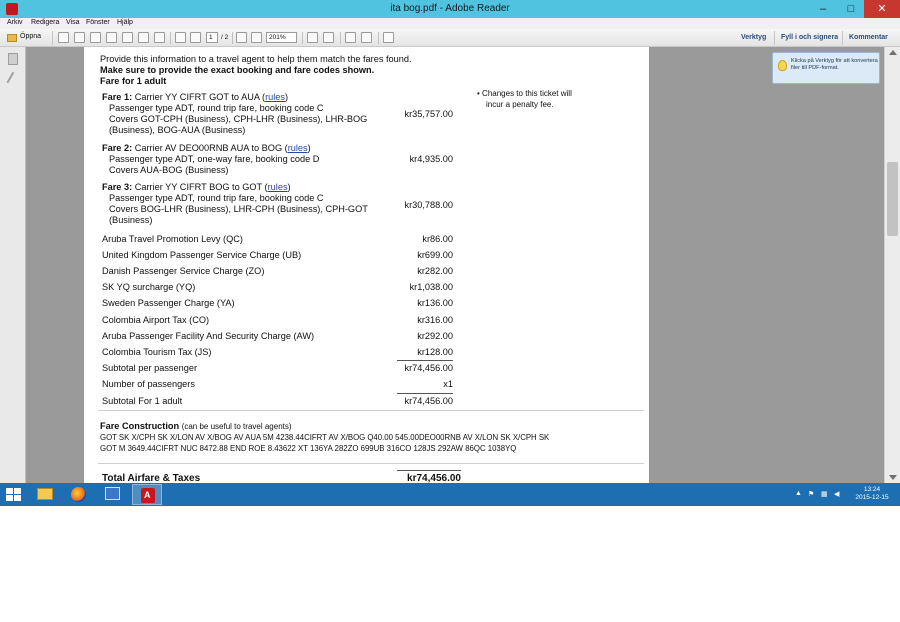 The width and height of the screenshot is (900, 622). Describe the element at coordinates (892, 199) in the screenshot. I see `scroll-thumb` at that location.